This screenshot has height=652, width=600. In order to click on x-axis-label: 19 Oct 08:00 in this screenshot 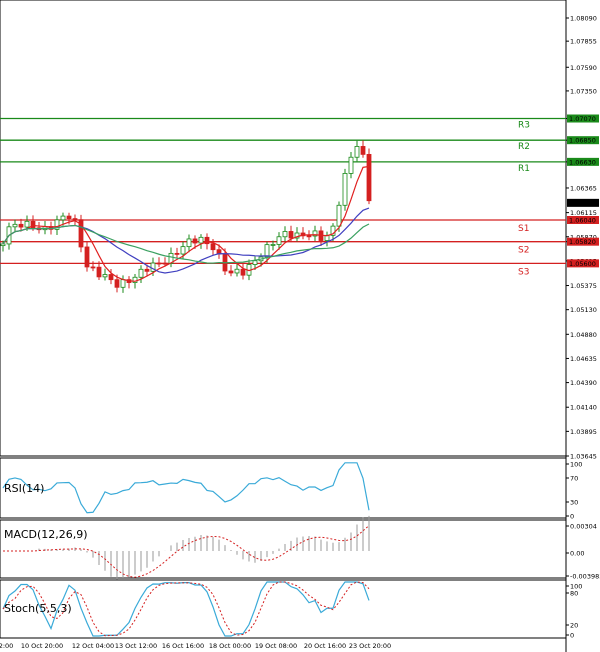, I will do `click(276, 646)`.